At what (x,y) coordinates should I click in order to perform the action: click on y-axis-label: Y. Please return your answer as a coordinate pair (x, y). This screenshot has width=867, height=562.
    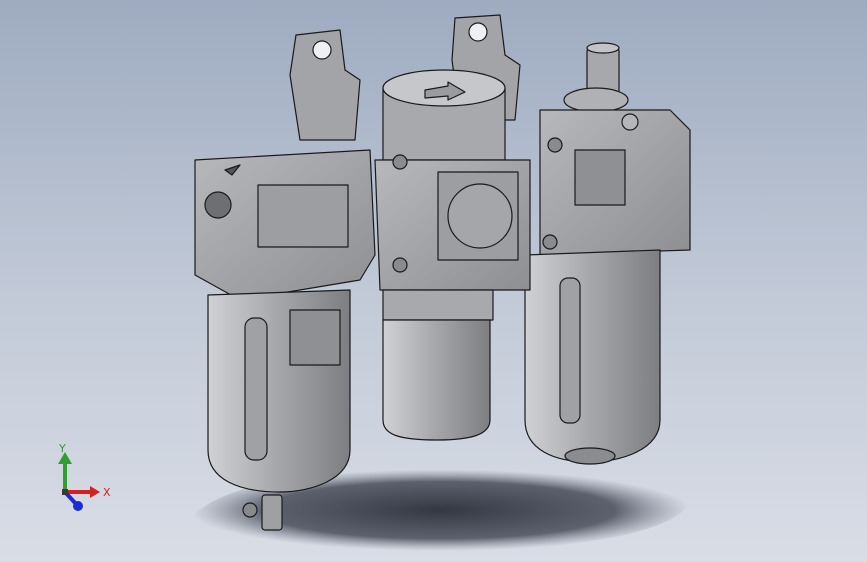
    Looking at the image, I should click on (62, 448).